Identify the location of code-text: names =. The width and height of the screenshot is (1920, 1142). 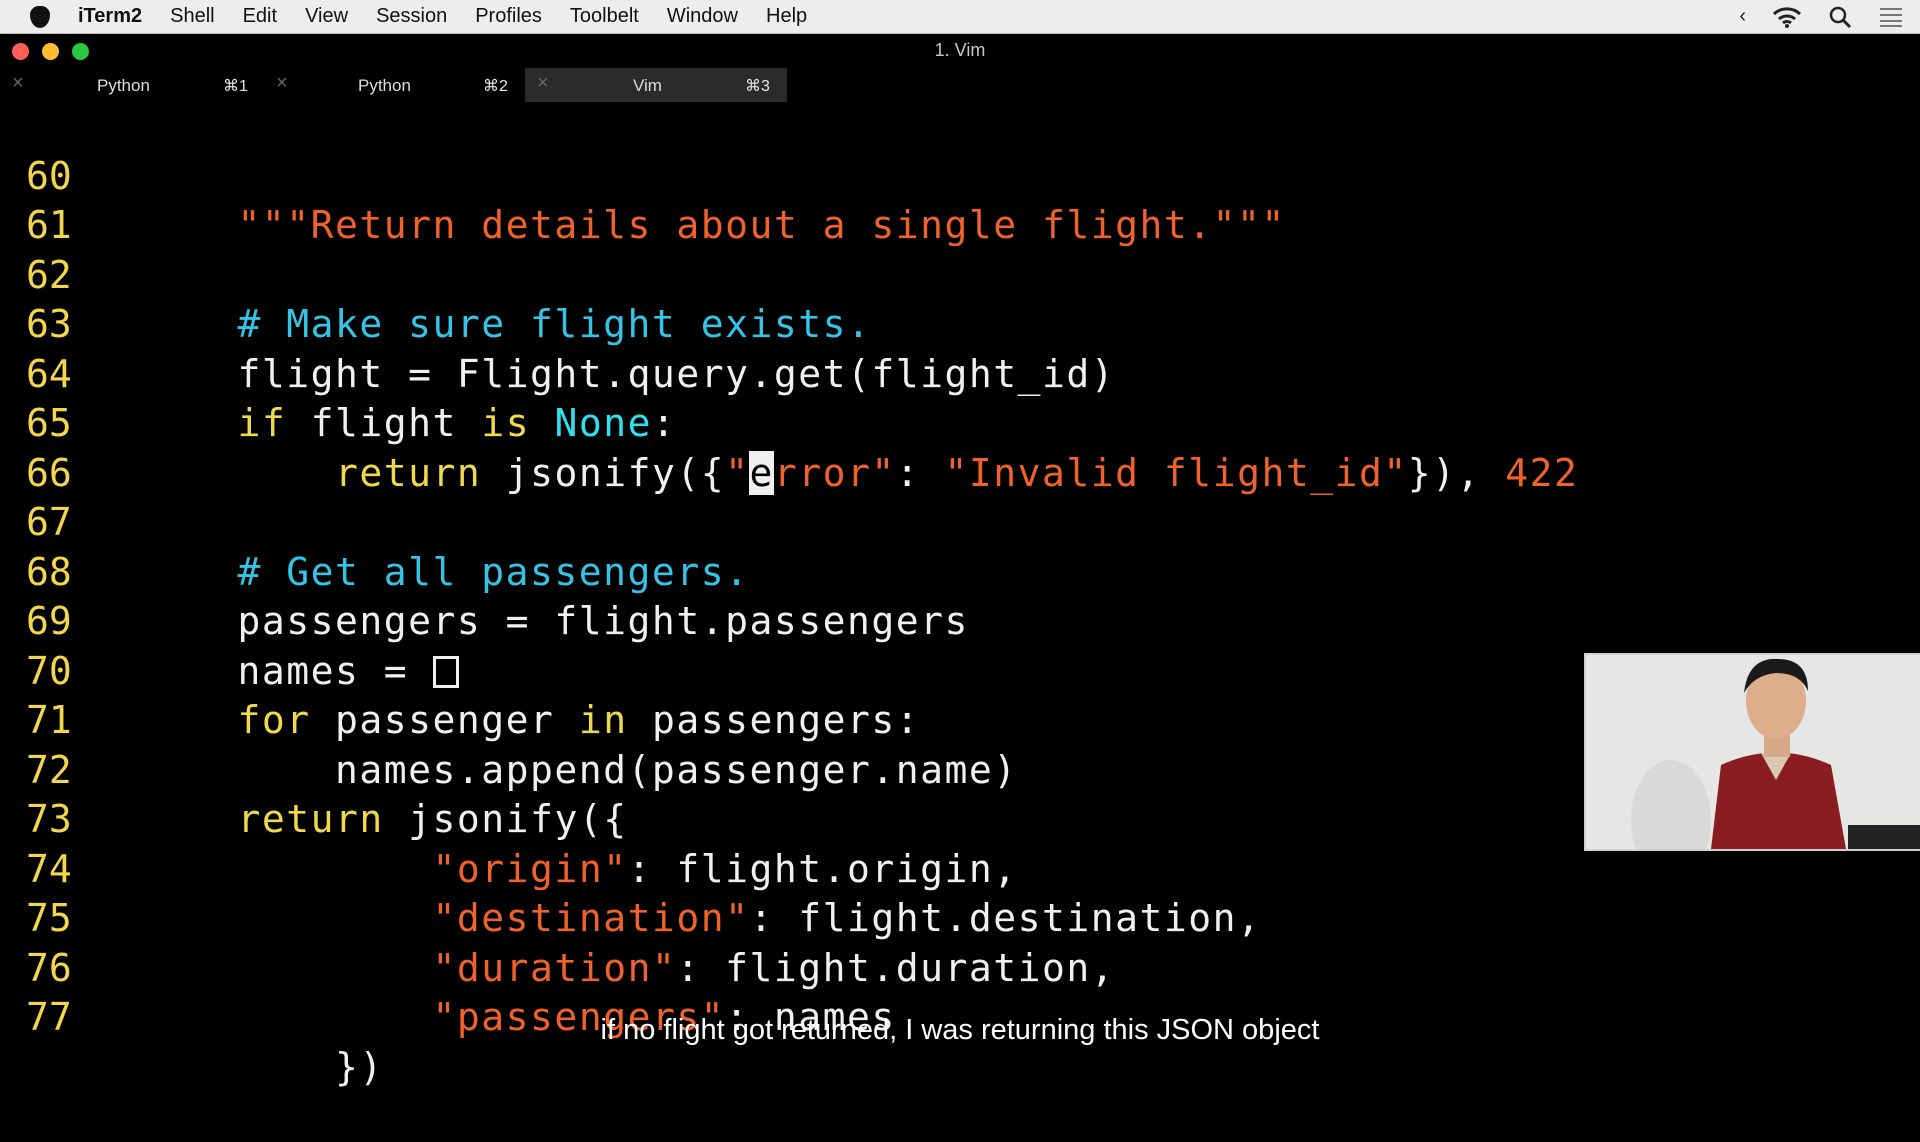
(299, 672).